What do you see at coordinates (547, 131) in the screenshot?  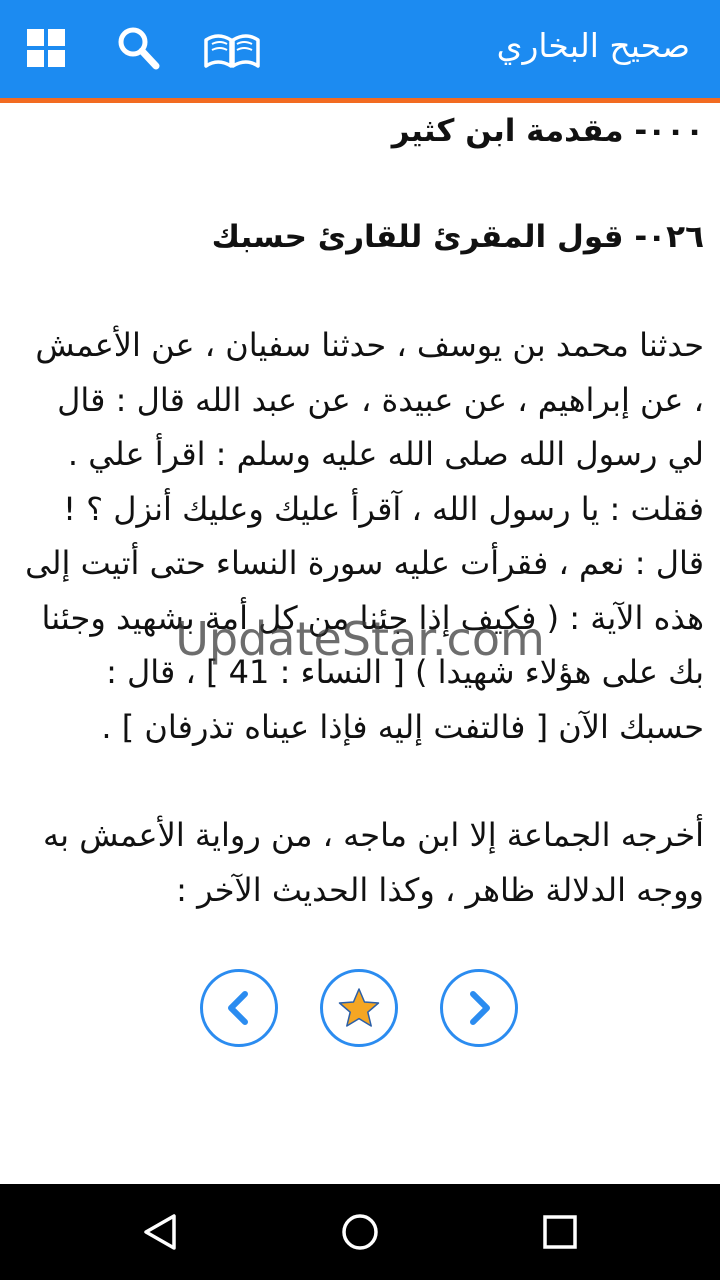 I see `section-heading: ٠٠٠- مقدمة ابن كثير` at bounding box center [547, 131].